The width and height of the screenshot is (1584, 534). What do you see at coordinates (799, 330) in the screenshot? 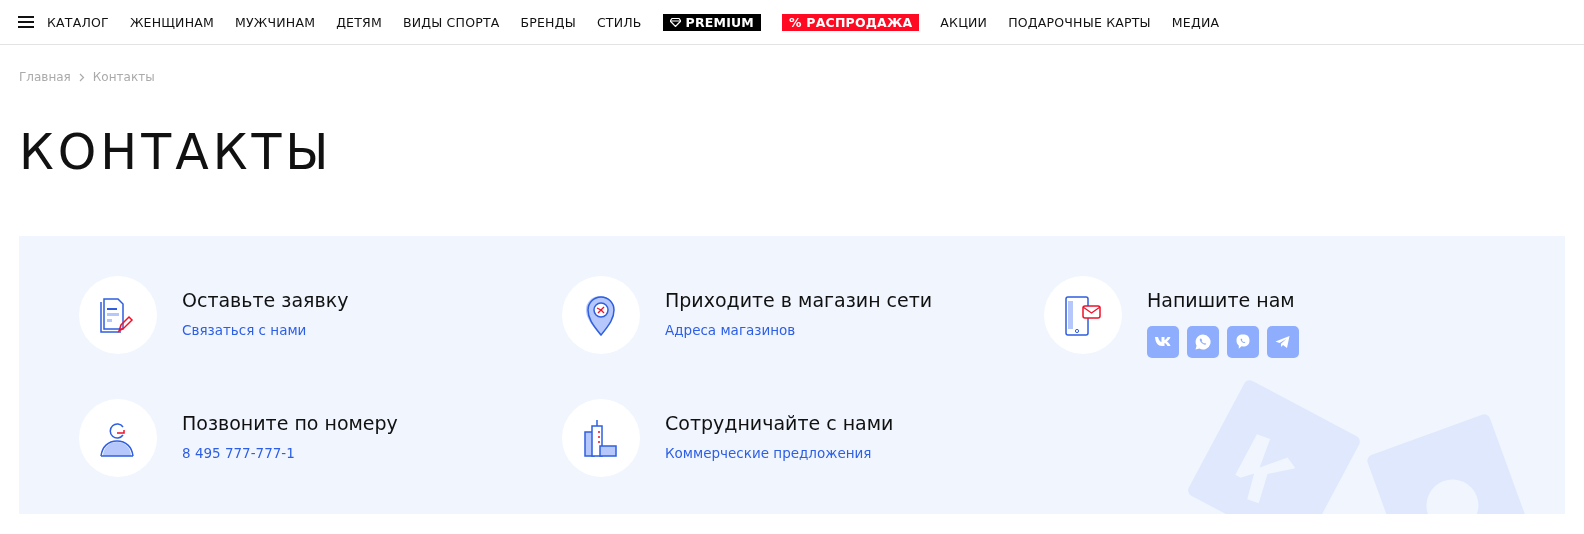
I see `card-link: Адреса магазинов` at bounding box center [799, 330].